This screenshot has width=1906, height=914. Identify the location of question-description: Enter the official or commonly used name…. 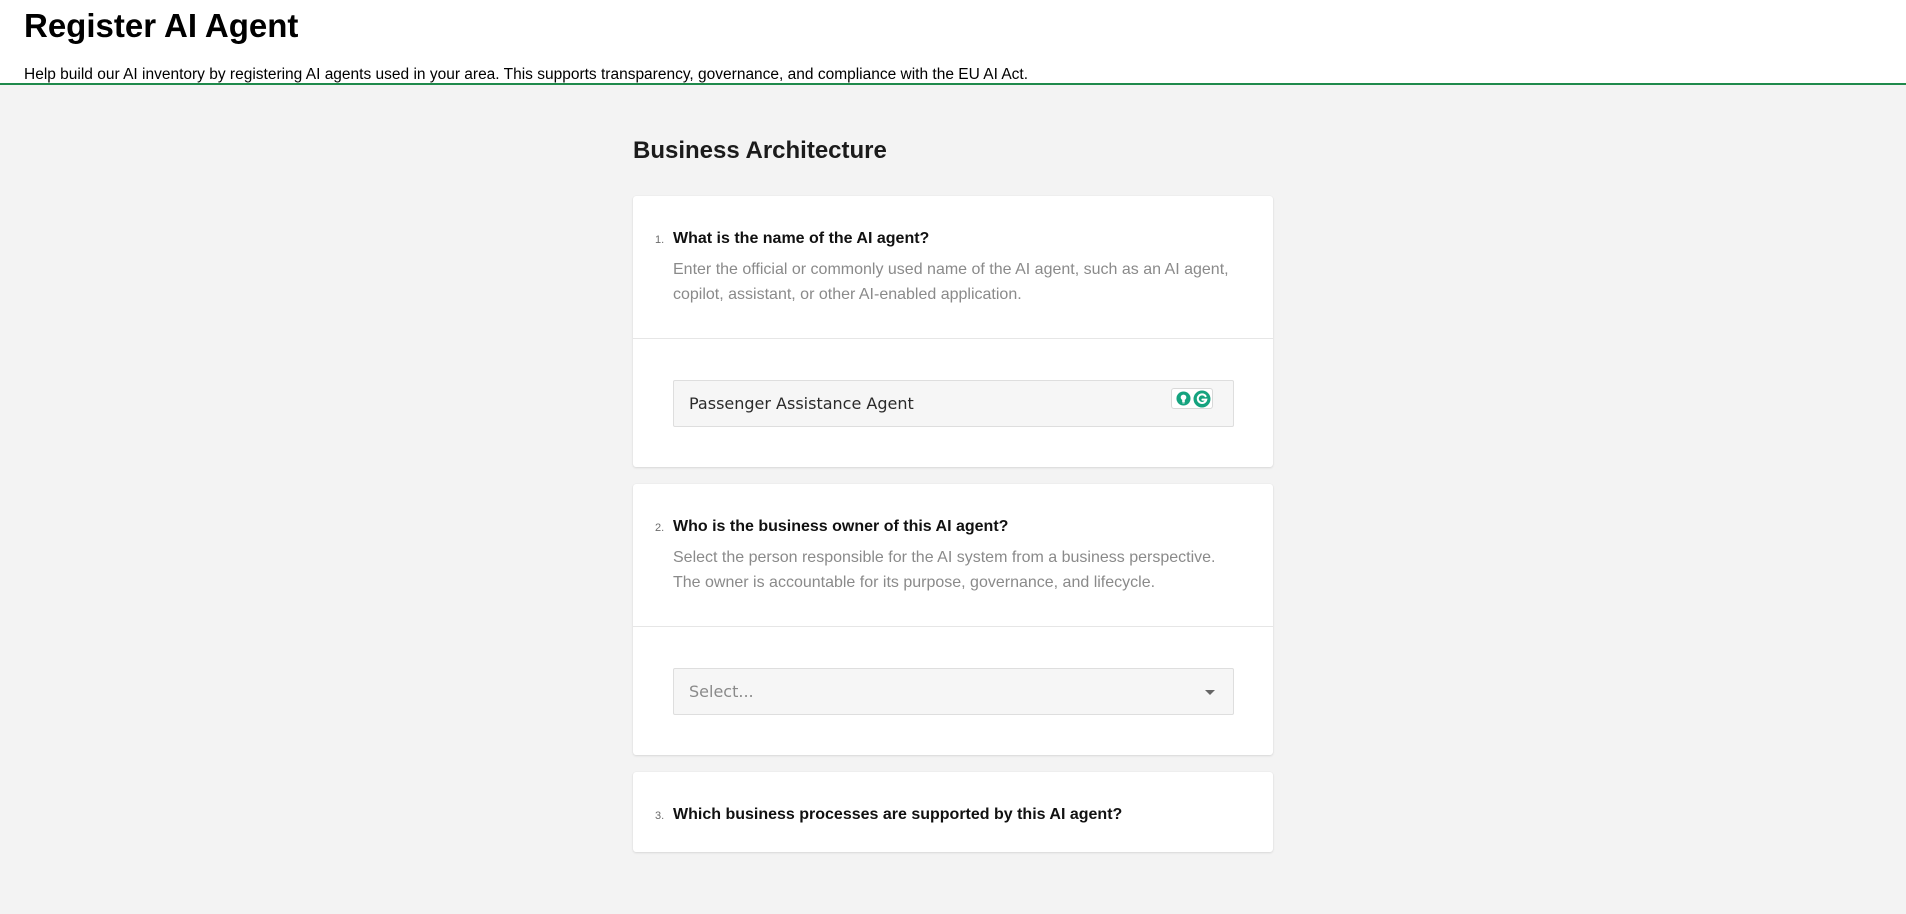
(951, 282).